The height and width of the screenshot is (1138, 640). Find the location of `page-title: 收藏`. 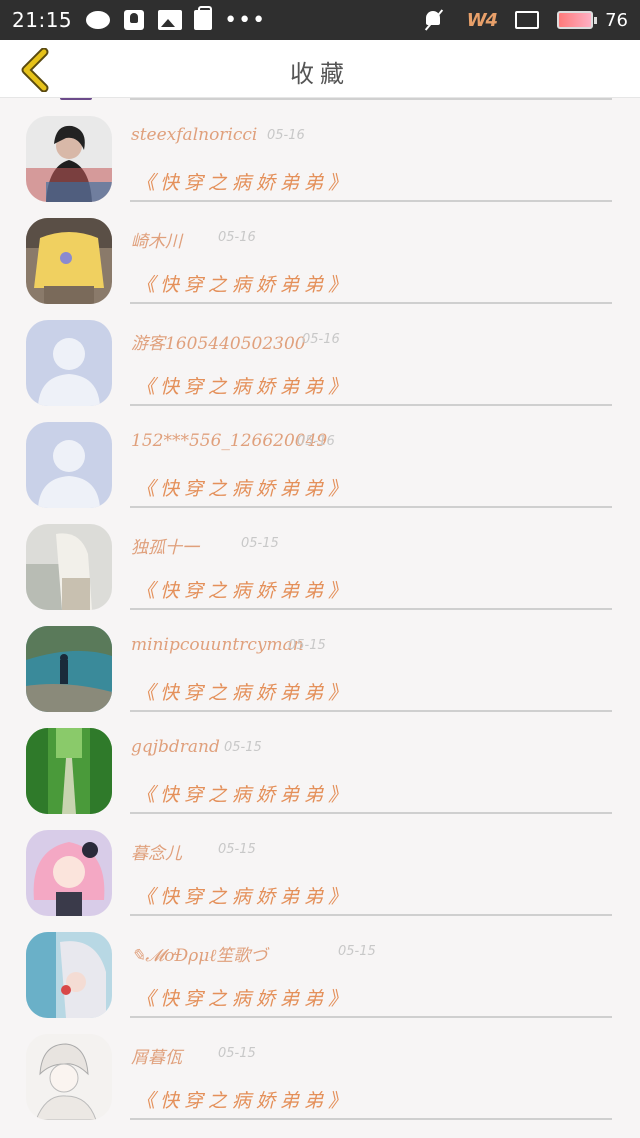

page-title: 收藏 is located at coordinates (320, 74).